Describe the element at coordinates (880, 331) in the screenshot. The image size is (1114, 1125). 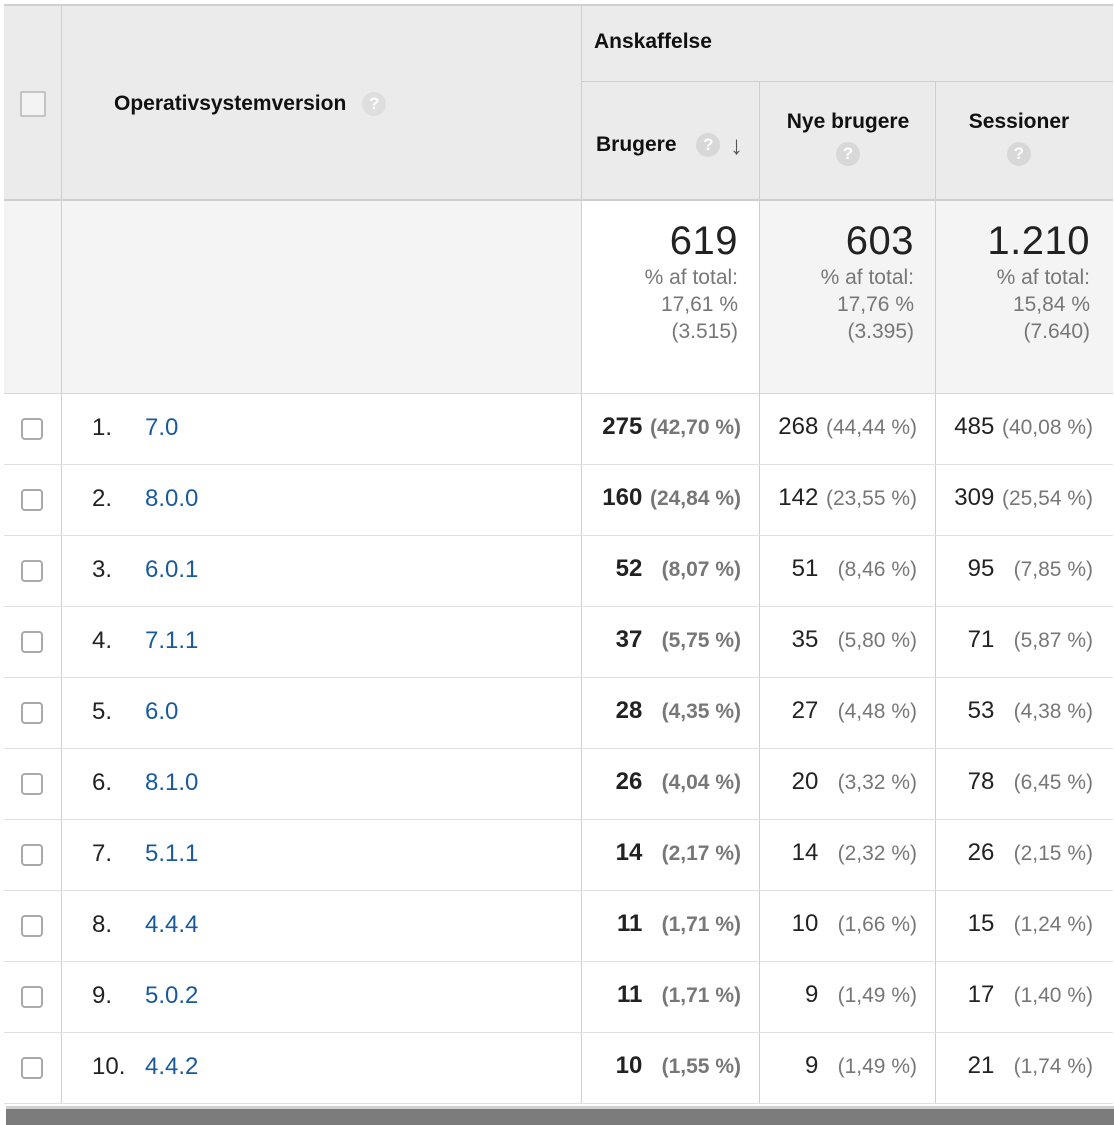
I see `total-new-users-total: (3.395)` at that location.